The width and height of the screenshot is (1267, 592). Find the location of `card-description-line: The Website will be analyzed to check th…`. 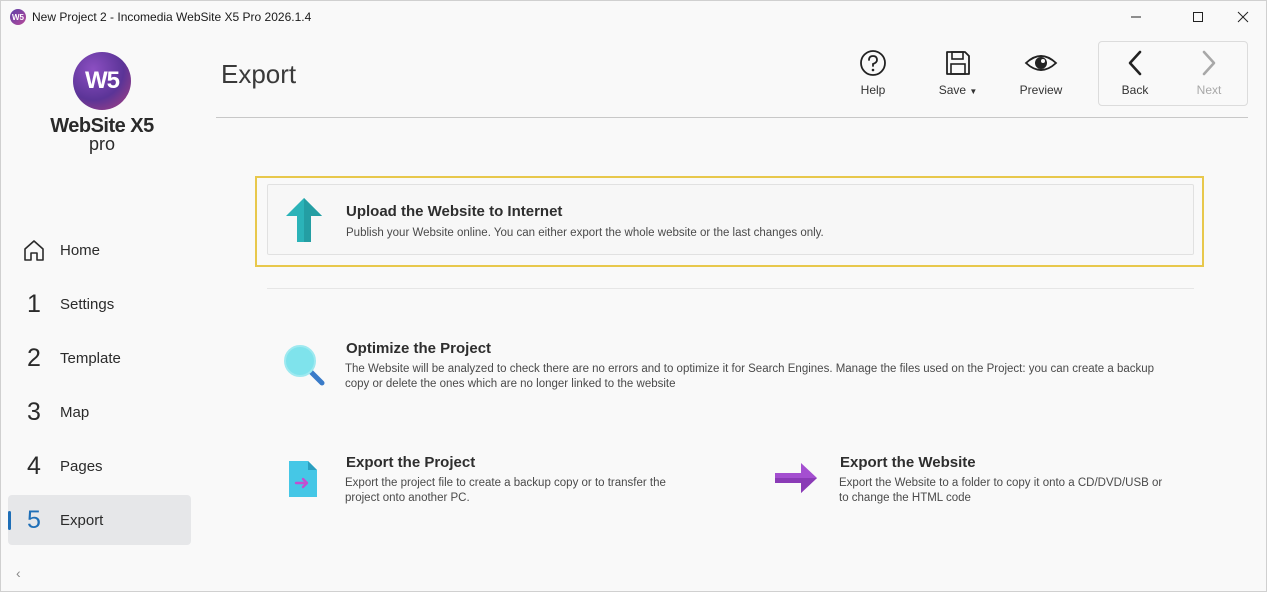

card-description-line: The Website will be analyzed to check th… is located at coordinates (750, 369).